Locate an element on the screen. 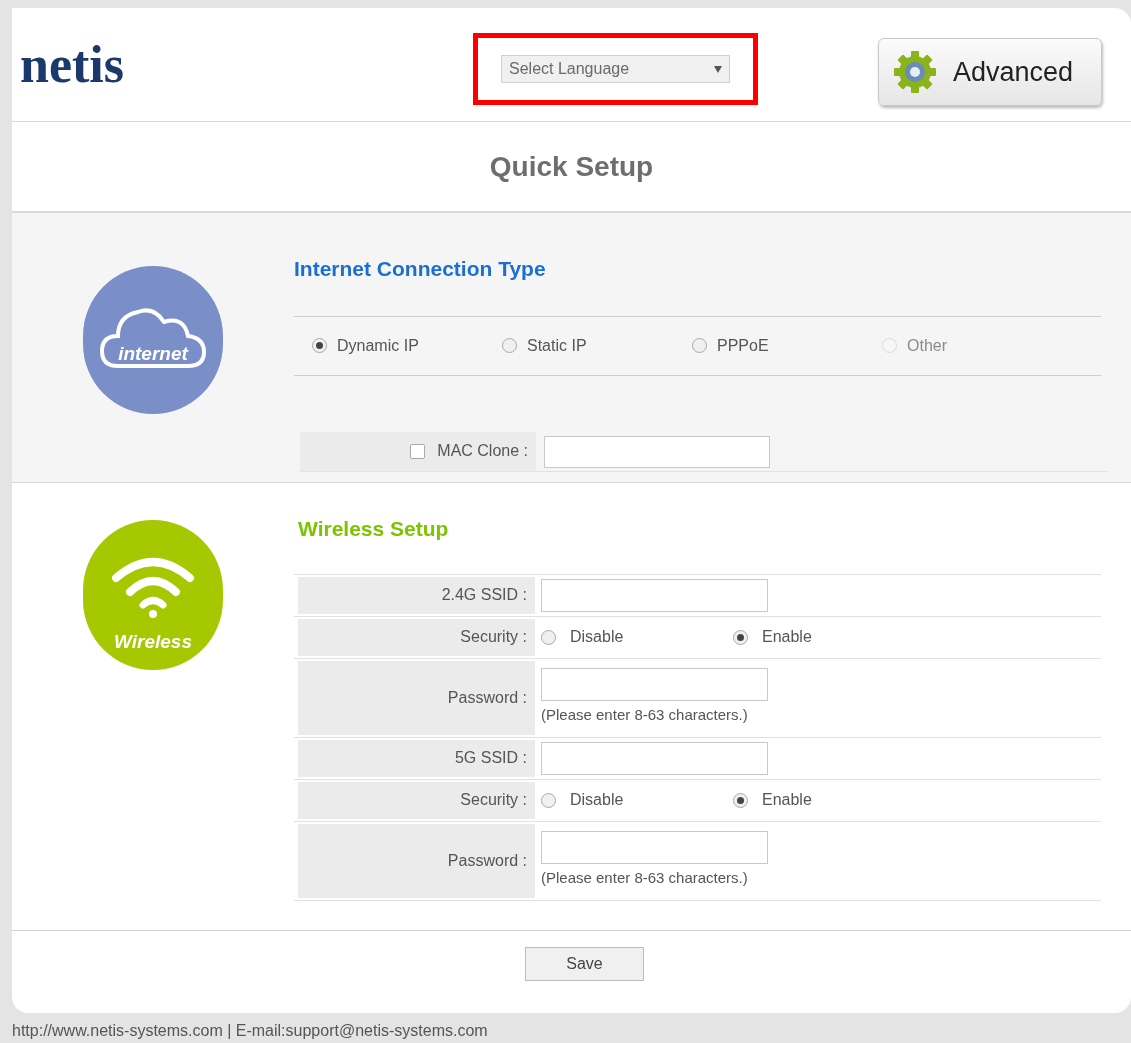 The image size is (1131, 1043). netis-logo: netis is located at coordinates (72, 64).